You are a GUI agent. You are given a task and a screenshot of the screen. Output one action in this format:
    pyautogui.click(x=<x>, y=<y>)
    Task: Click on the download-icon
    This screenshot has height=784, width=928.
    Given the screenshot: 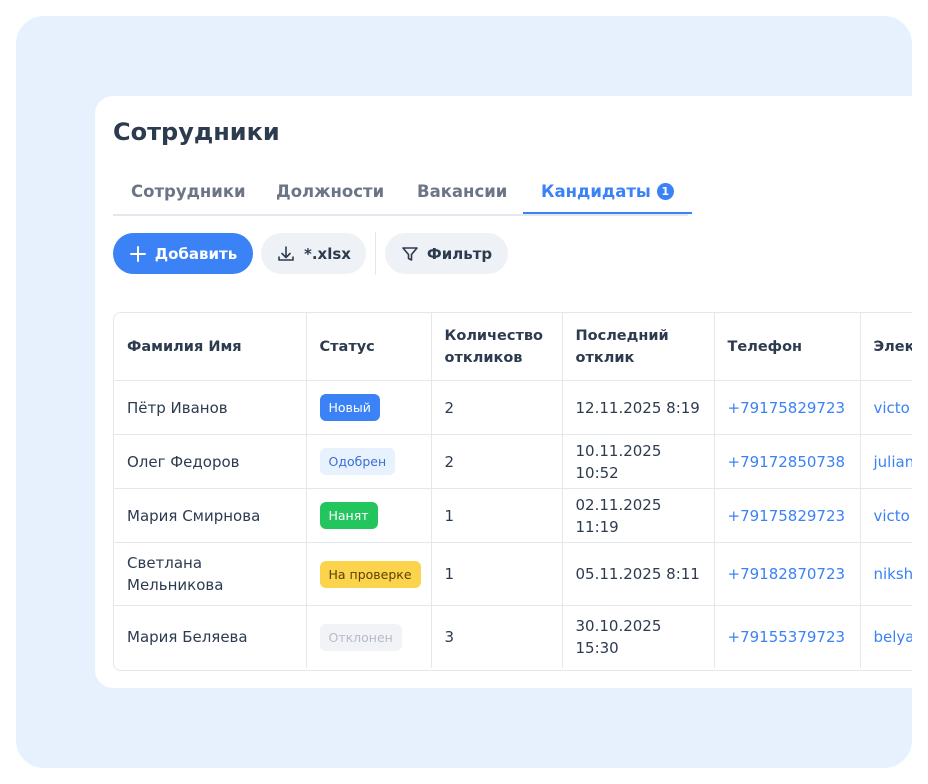 What is the action you would take?
    pyautogui.click(x=286, y=254)
    